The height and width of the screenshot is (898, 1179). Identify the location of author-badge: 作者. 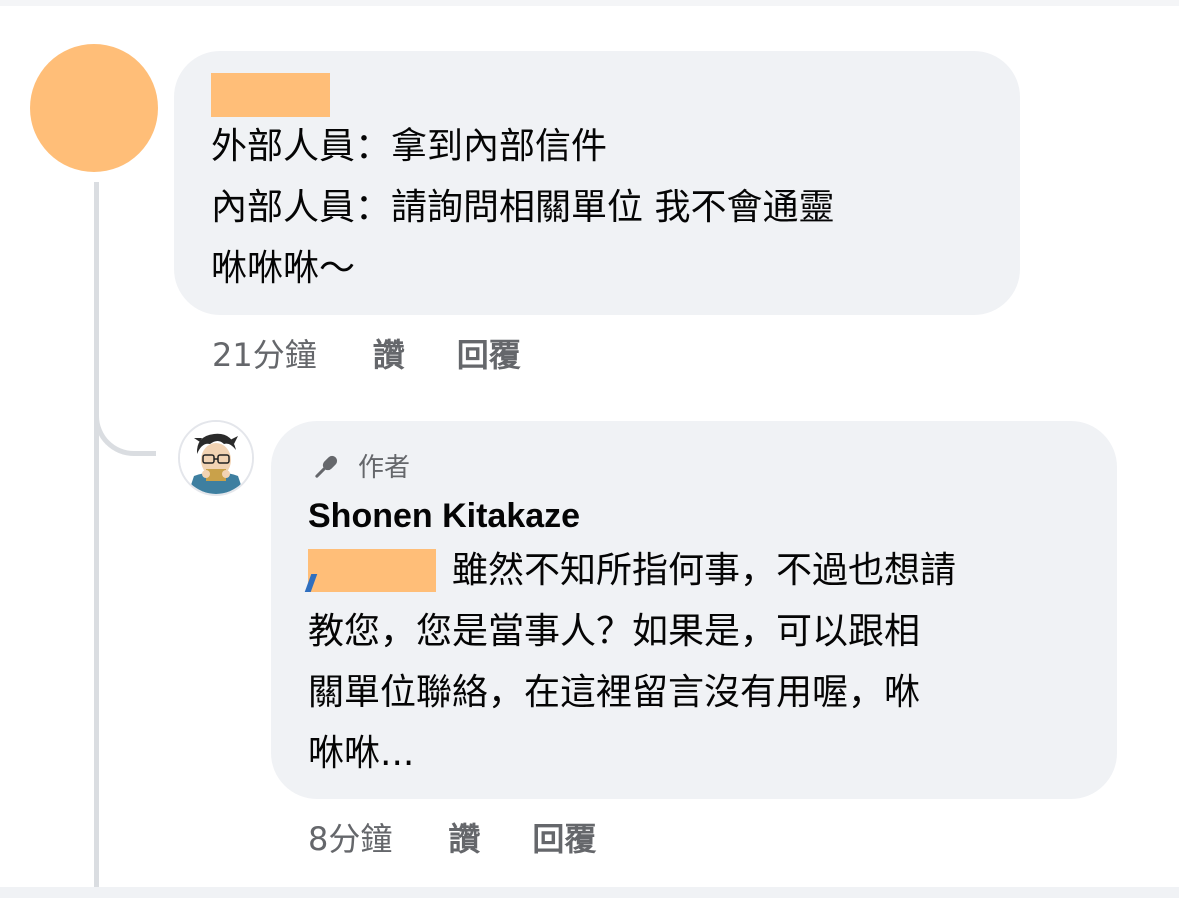
(359, 468).